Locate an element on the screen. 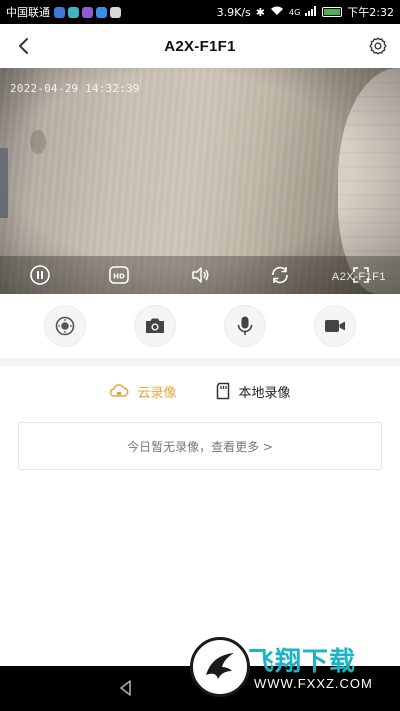 The width and height of the screenshot is (400, 711). video-record-icon is located at coordinates (335, 326).